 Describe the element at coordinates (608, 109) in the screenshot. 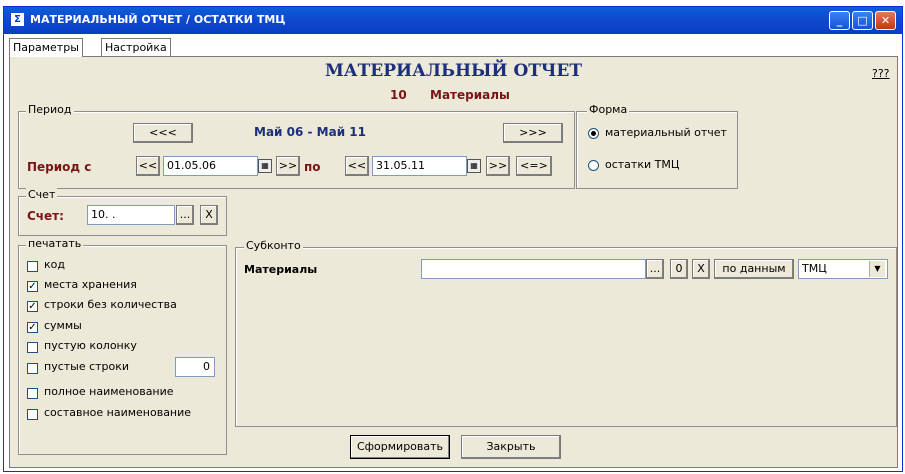

I see `form-group-label: Форма` at that location.